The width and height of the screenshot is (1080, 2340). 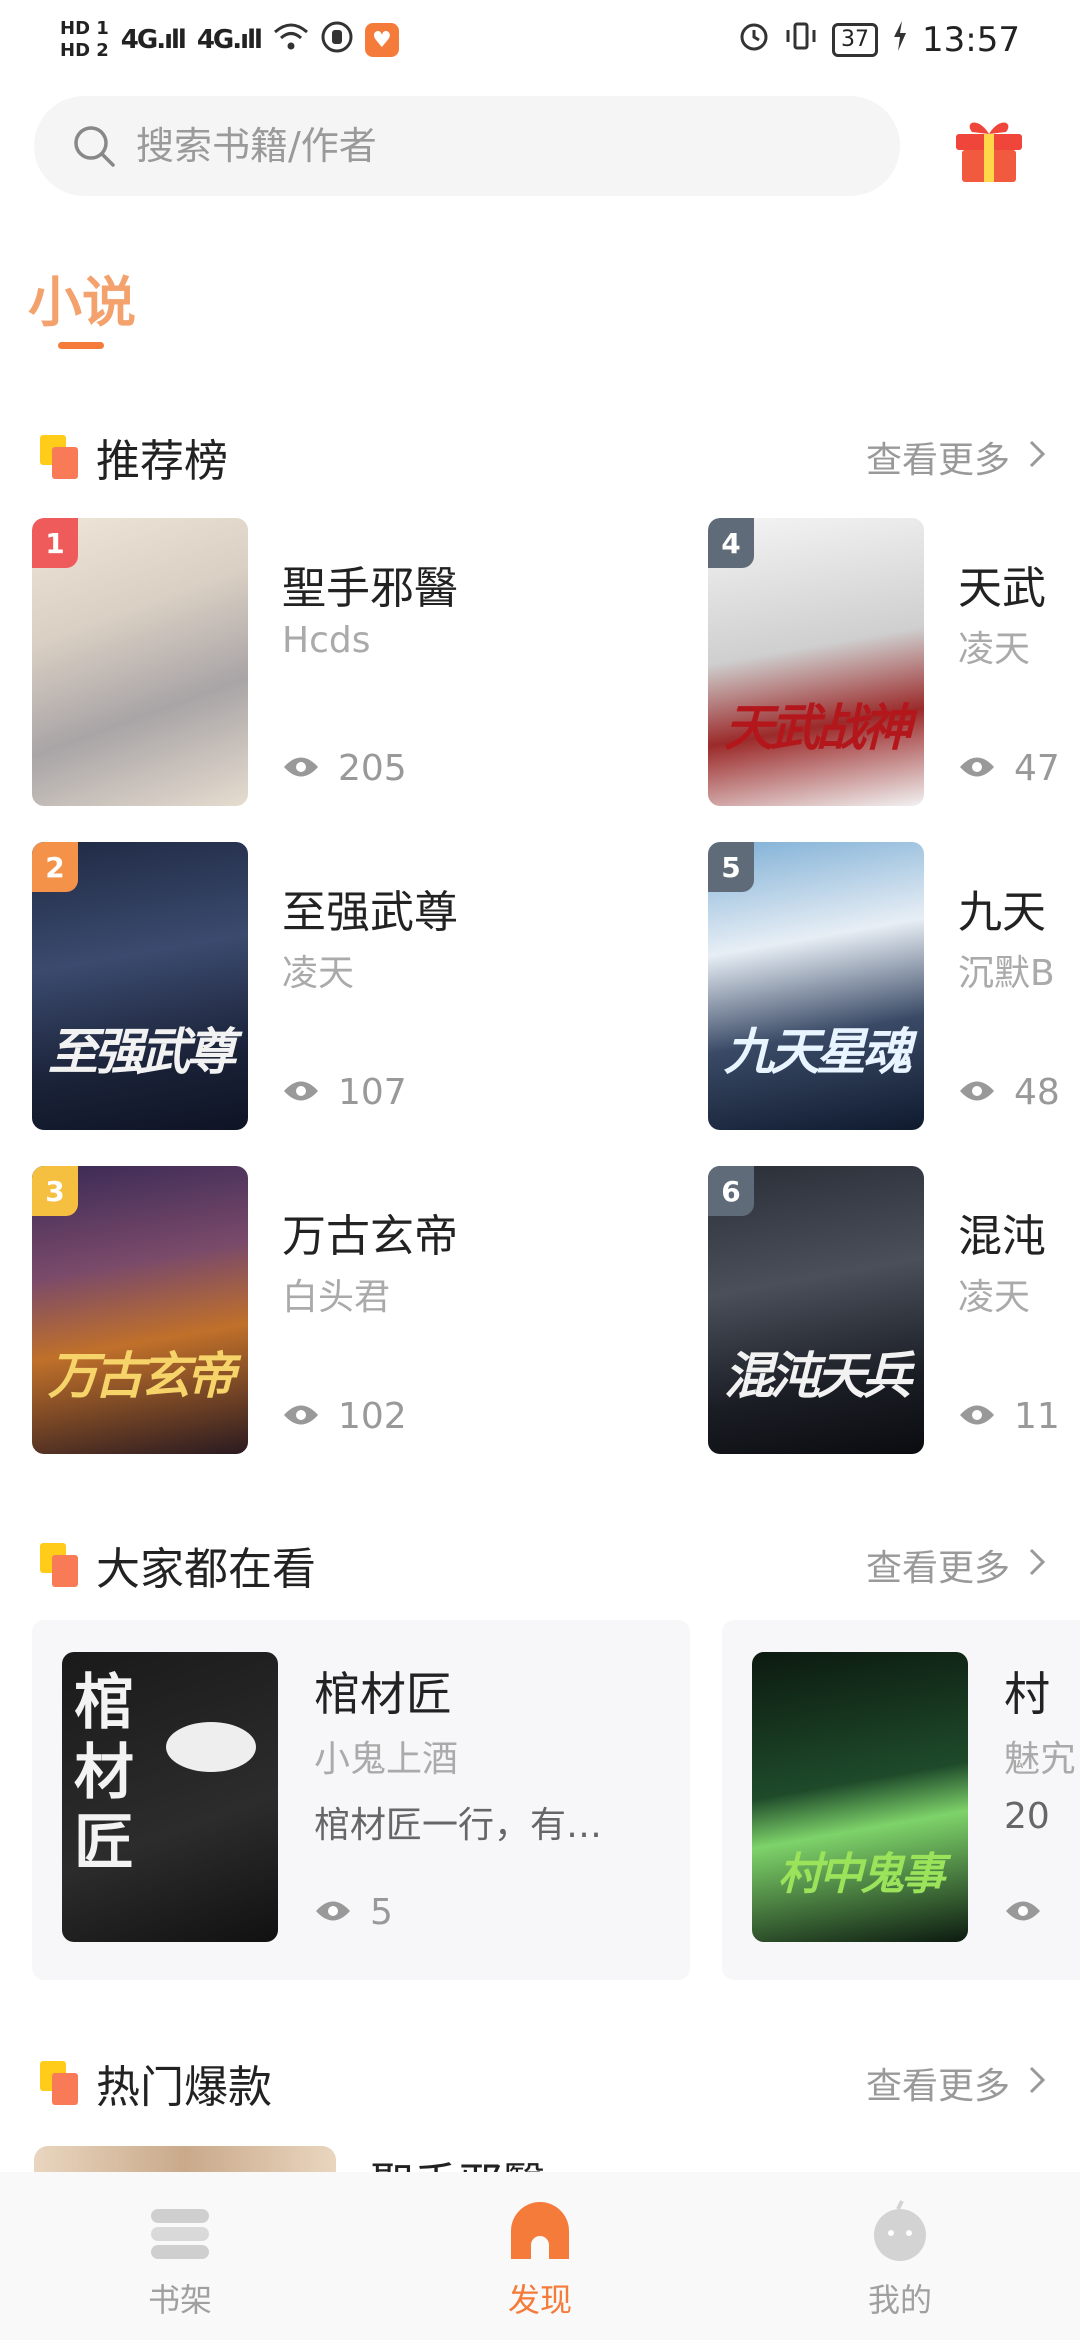 I want to click on cover-title: 天武战神, so click(x=818, y=728).